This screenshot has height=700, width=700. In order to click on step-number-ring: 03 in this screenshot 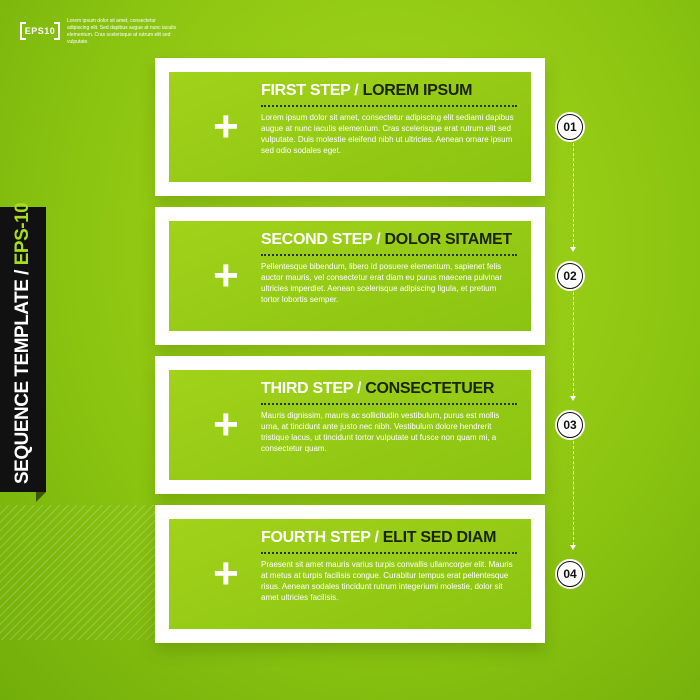, I will do `click(570, 425)`.